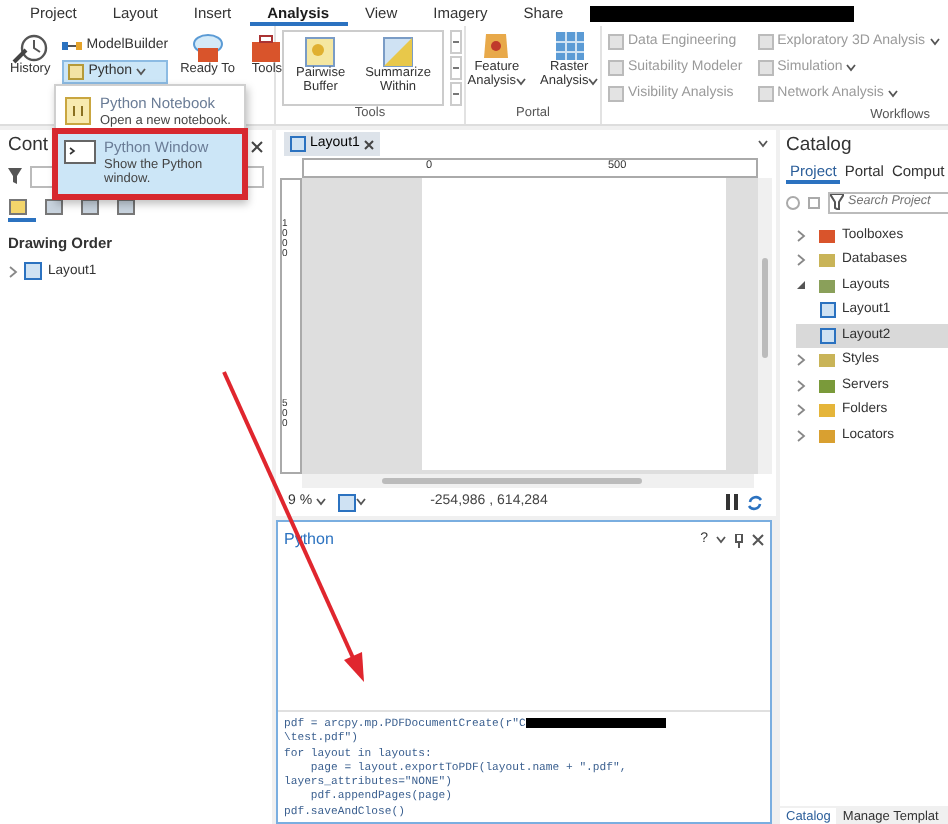  Describe the element at coordinates (266, 48) in the screenshot. I see `toolbox-icon` at that location.